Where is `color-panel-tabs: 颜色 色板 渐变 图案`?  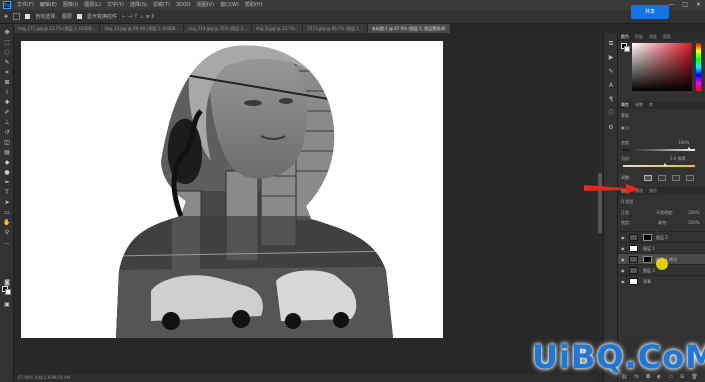
color-panel-tabs: 颜色 色板 渐变 图案 is located at coordinates (661, 37).